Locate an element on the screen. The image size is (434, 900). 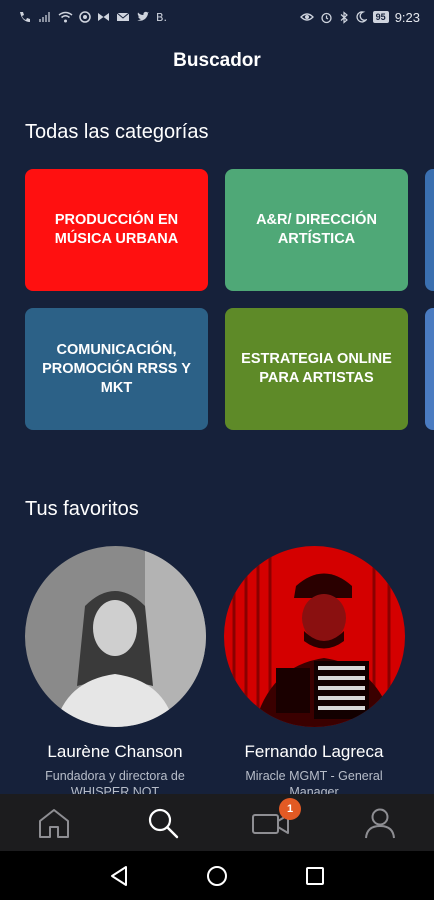
tab-profile is located at coordinates (380, 822).